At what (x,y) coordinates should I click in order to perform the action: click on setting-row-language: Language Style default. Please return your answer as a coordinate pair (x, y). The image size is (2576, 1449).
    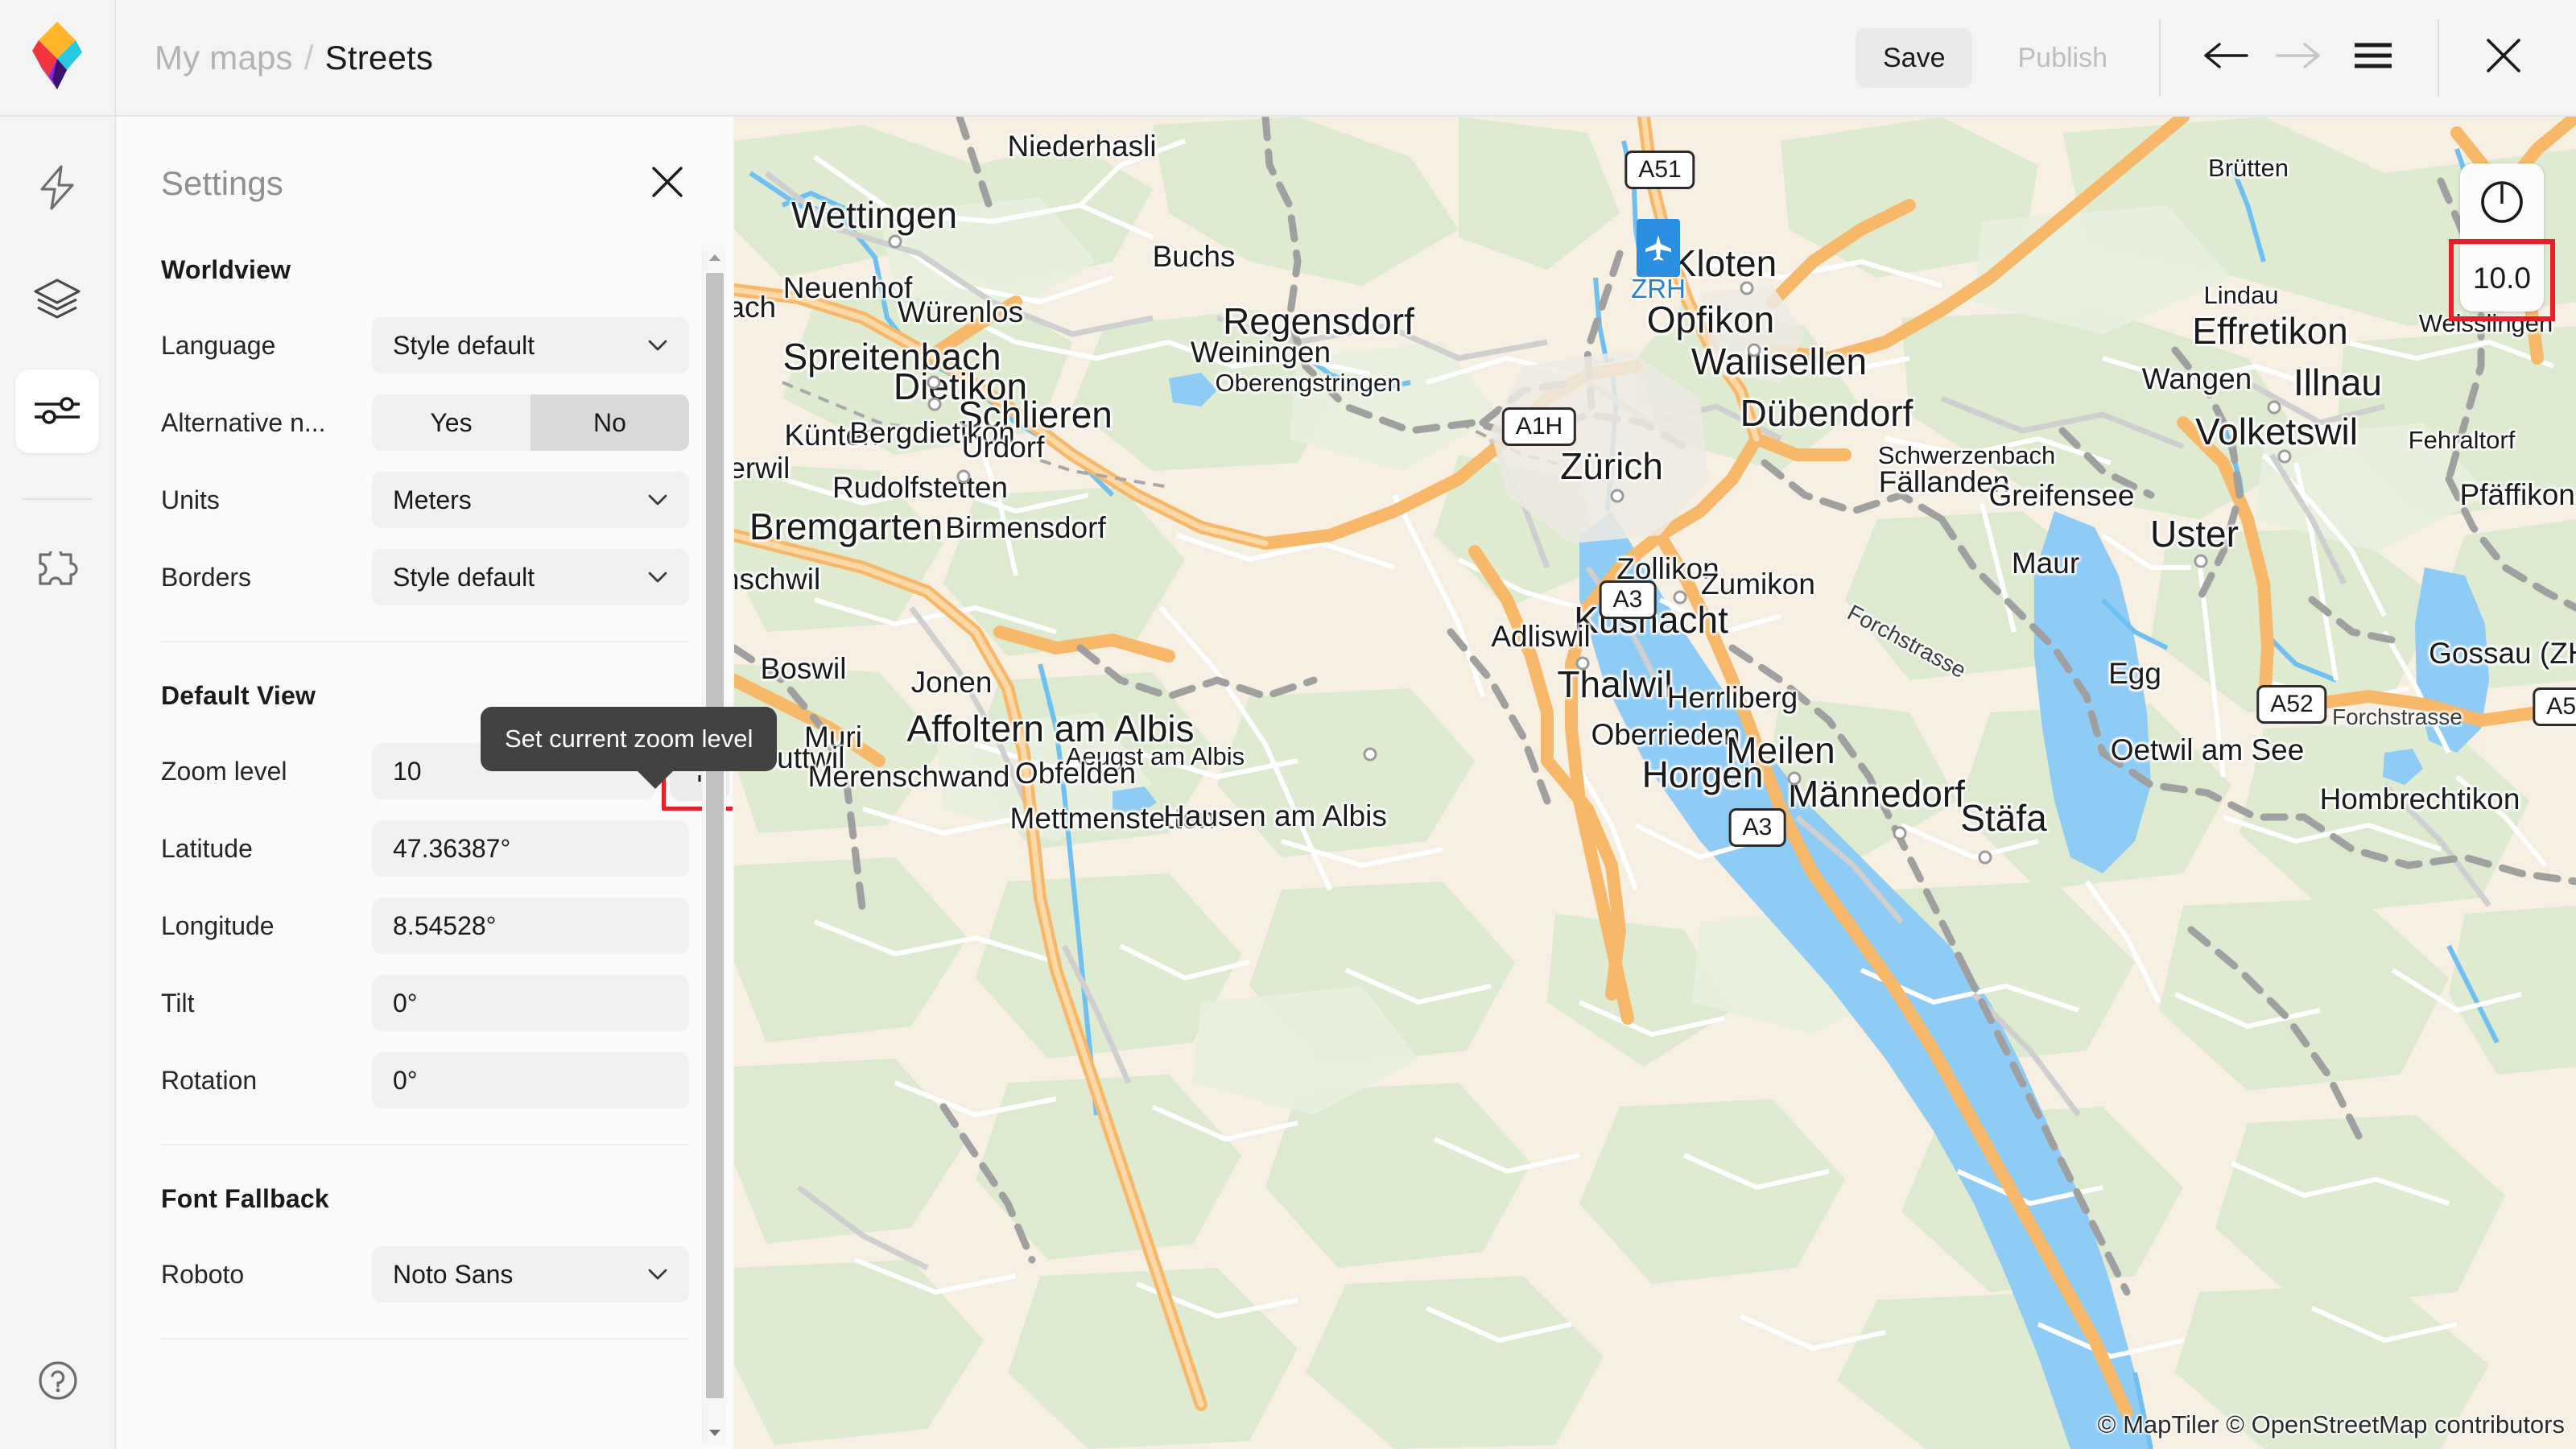
    Looking at the image, I should click on (425, 345).